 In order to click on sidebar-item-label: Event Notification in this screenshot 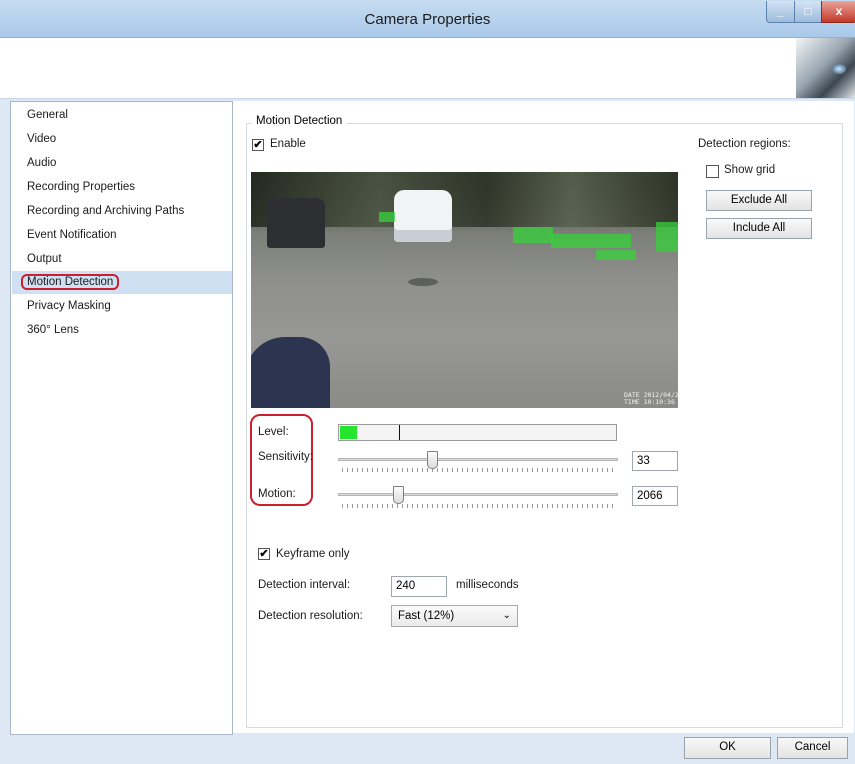, I will do `click(72, 235)`.